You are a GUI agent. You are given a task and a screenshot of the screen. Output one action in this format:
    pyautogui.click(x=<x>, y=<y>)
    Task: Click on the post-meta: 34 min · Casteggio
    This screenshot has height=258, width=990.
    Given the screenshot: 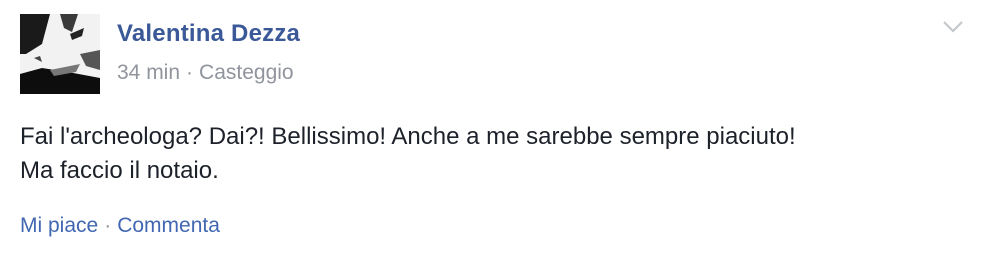 What is the action you would take?
    pyautogui.click(x=205, y=73)
    